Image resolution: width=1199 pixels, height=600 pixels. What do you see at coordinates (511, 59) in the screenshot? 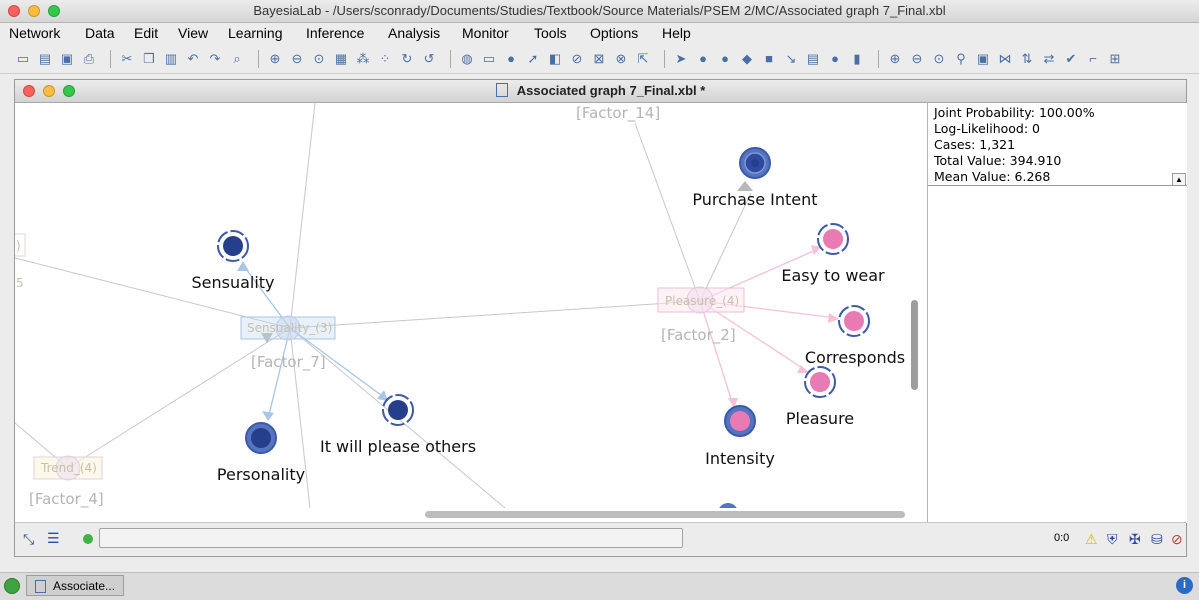
I see `circle-icon: ●` at bounding box center [511, 59].